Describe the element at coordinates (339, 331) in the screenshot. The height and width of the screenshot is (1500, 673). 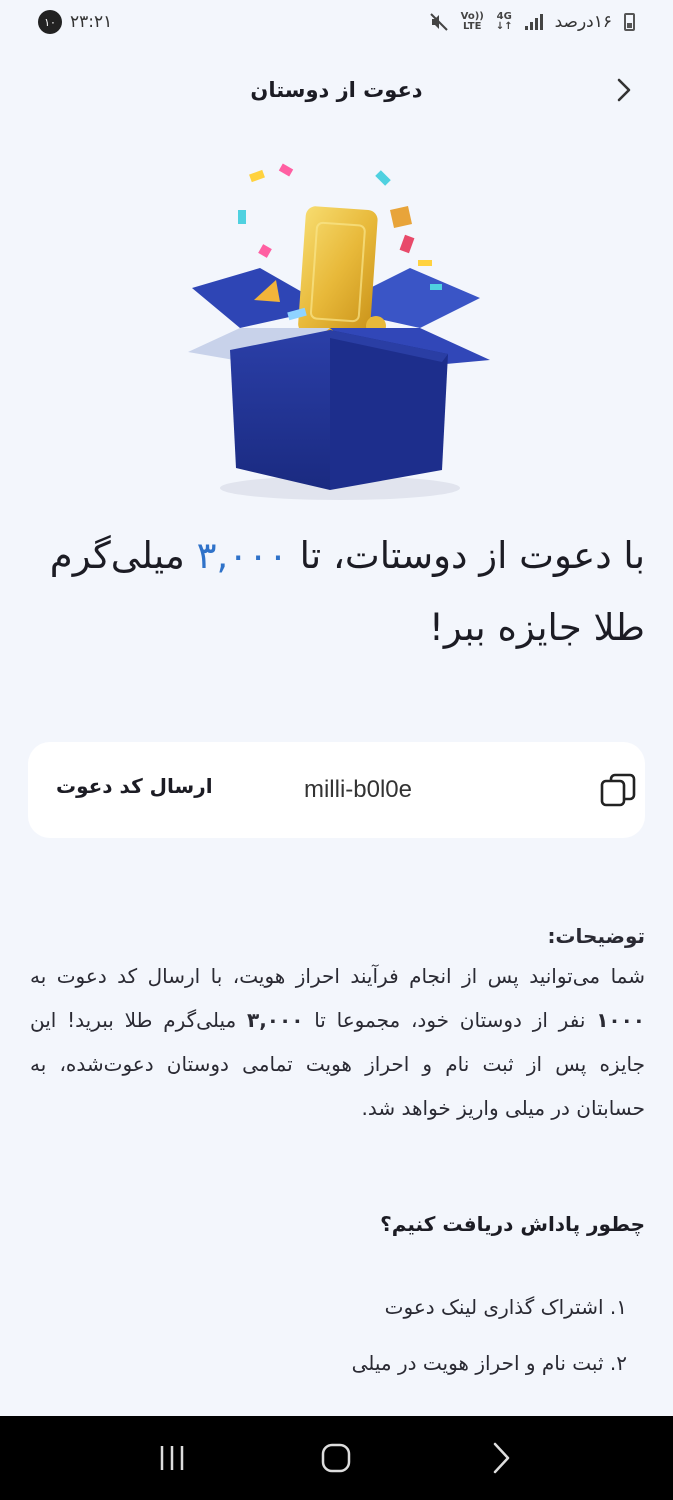
I see `gift-box-illustration` at that location.